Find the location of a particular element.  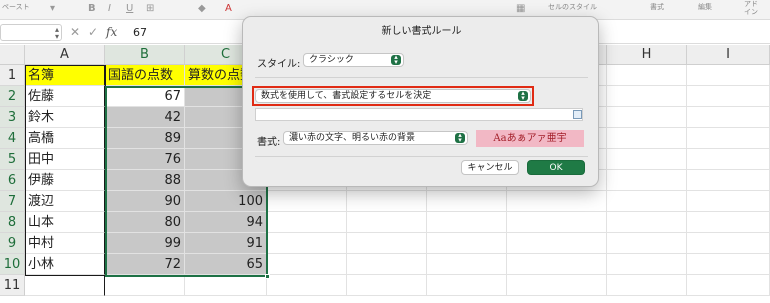

font-color-icon: A is located at coordinates (228, 8).